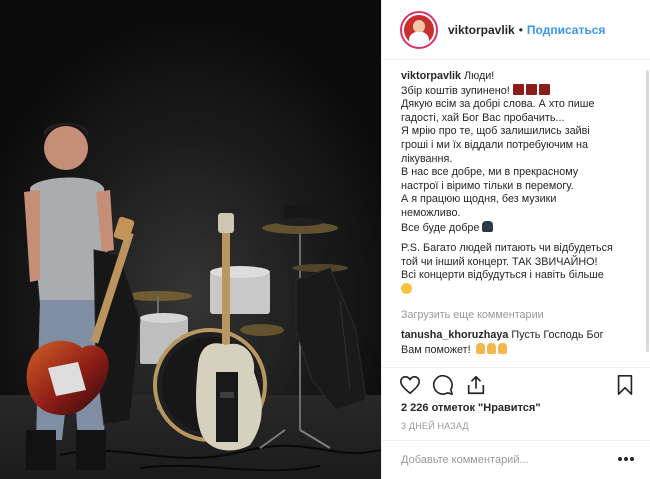 This screenshot has height=479, width=650. What do you see at coordinates (471, 408) in the screenshot?
I see `likes-count-link: 2 226 отметок "Нравится"` at bounding box center [471, 408].